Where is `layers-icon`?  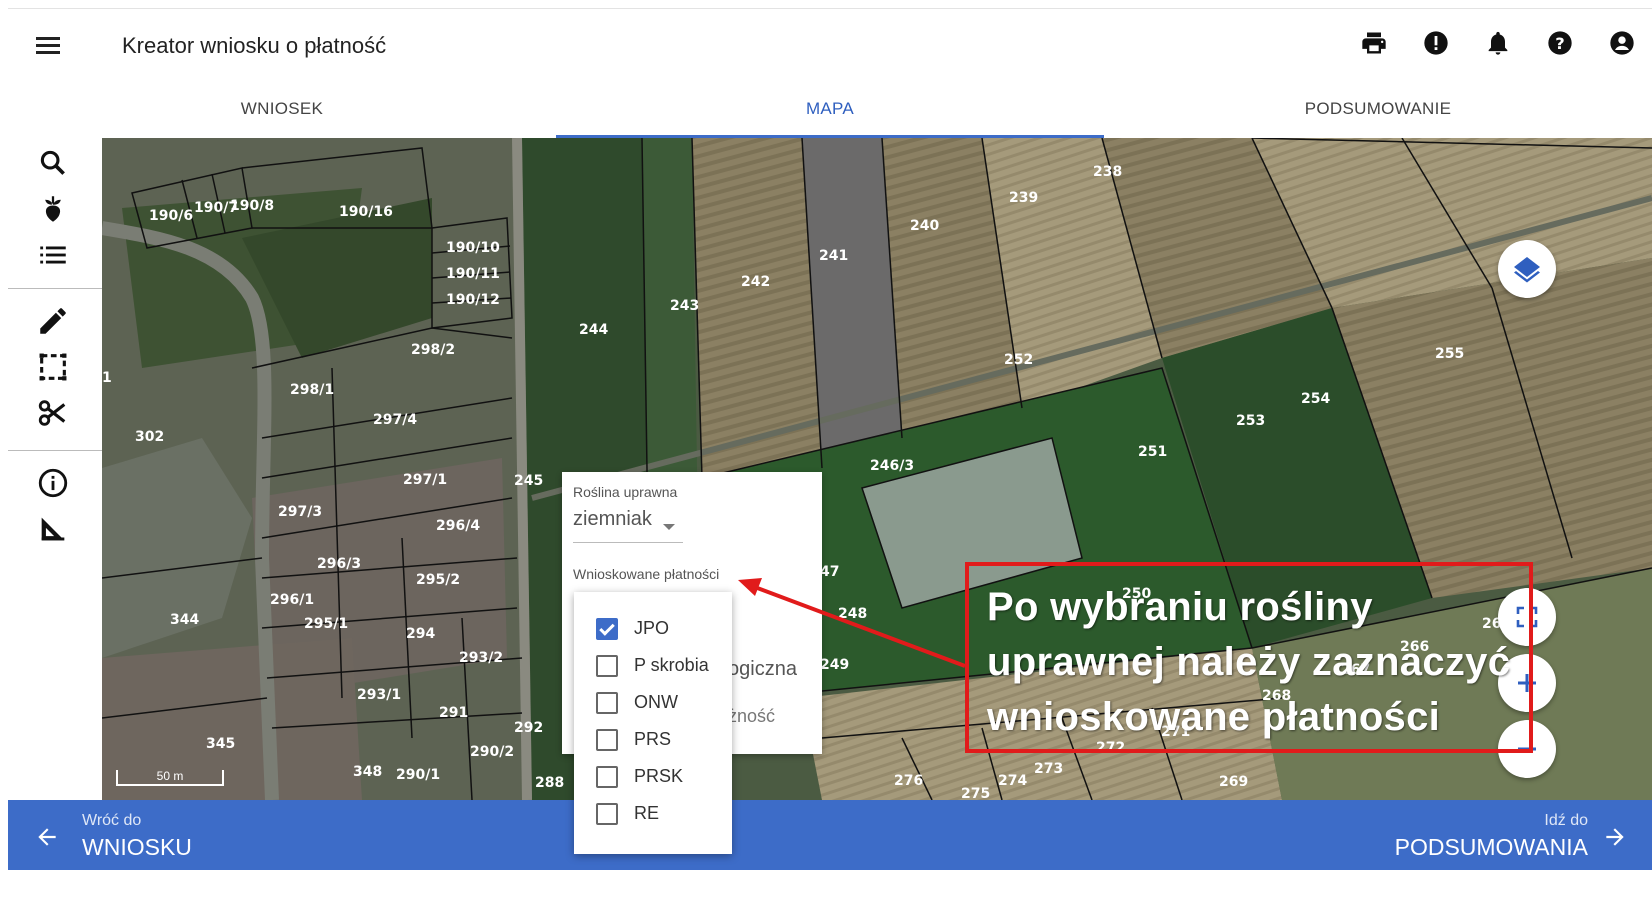
layers-icon is located at coordinates (1527, 270).